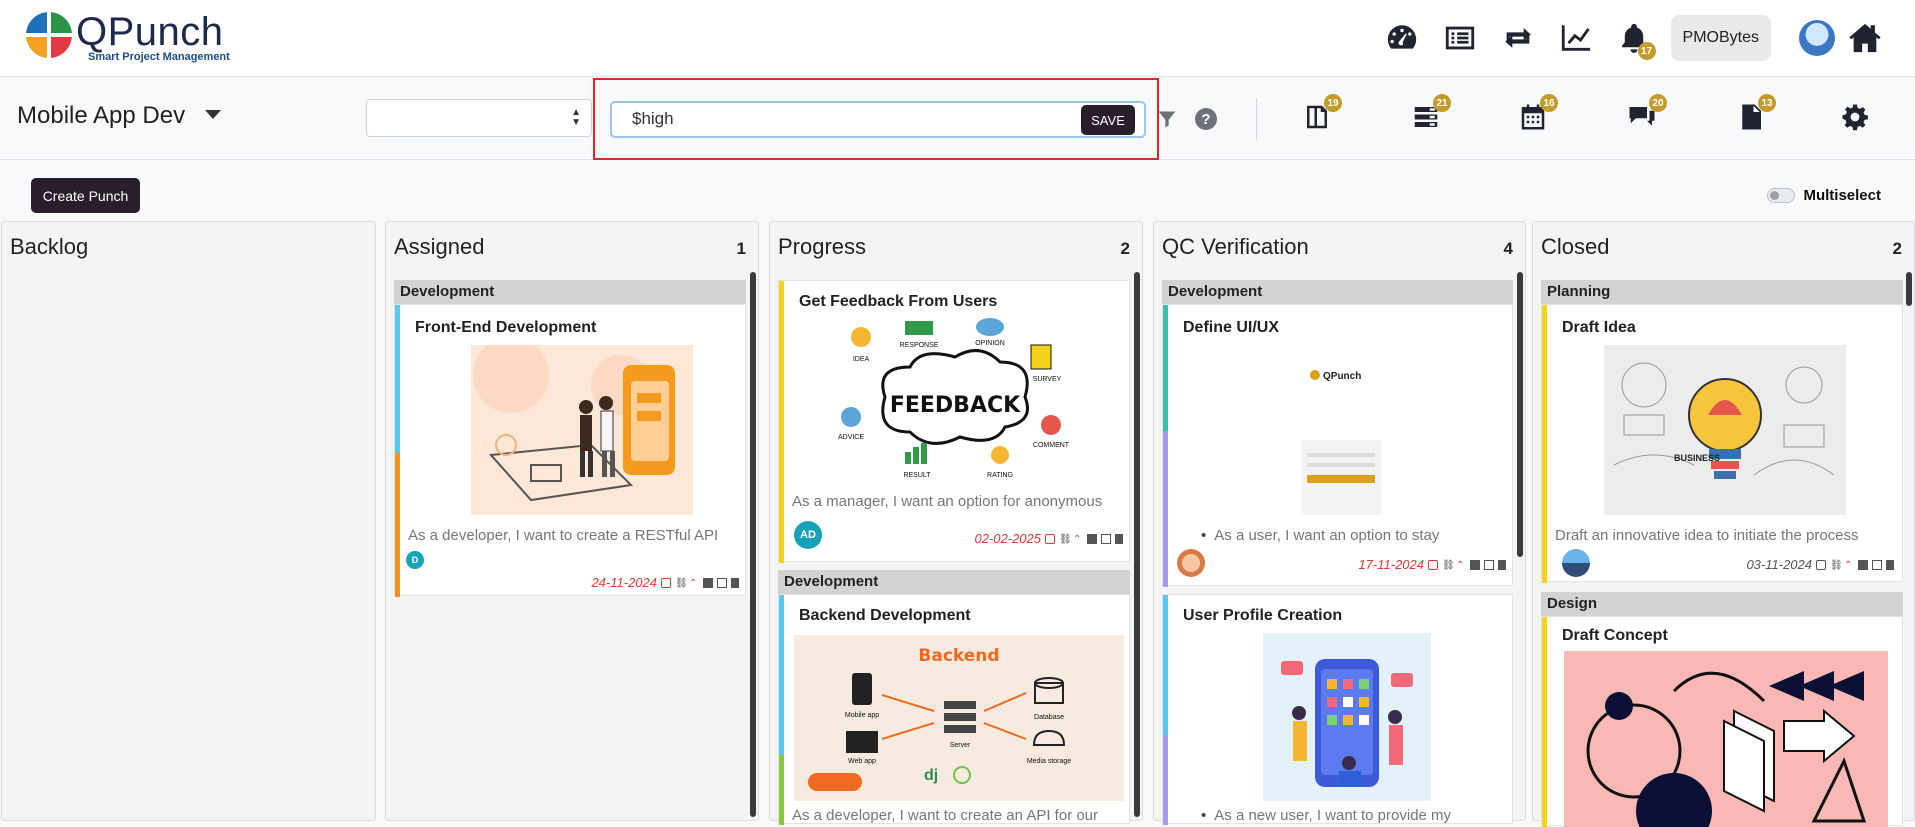 The image size is (1915, 827). What do you see at coordinates (1391, 564) in the screenshot?
I see `due-date: 17-11-2024` at bounding box center [1391, 564].